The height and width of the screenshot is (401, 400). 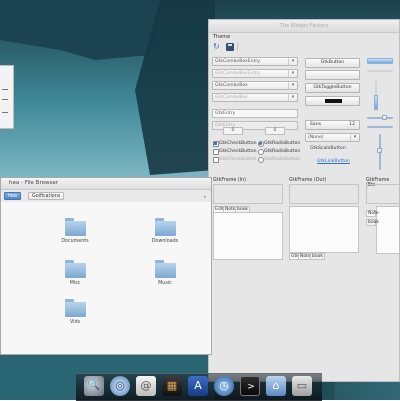 What do you see at coordinates (304, 47) in the screenshot?
I see `toolbar: ↻` at bounding box center [304, 47].